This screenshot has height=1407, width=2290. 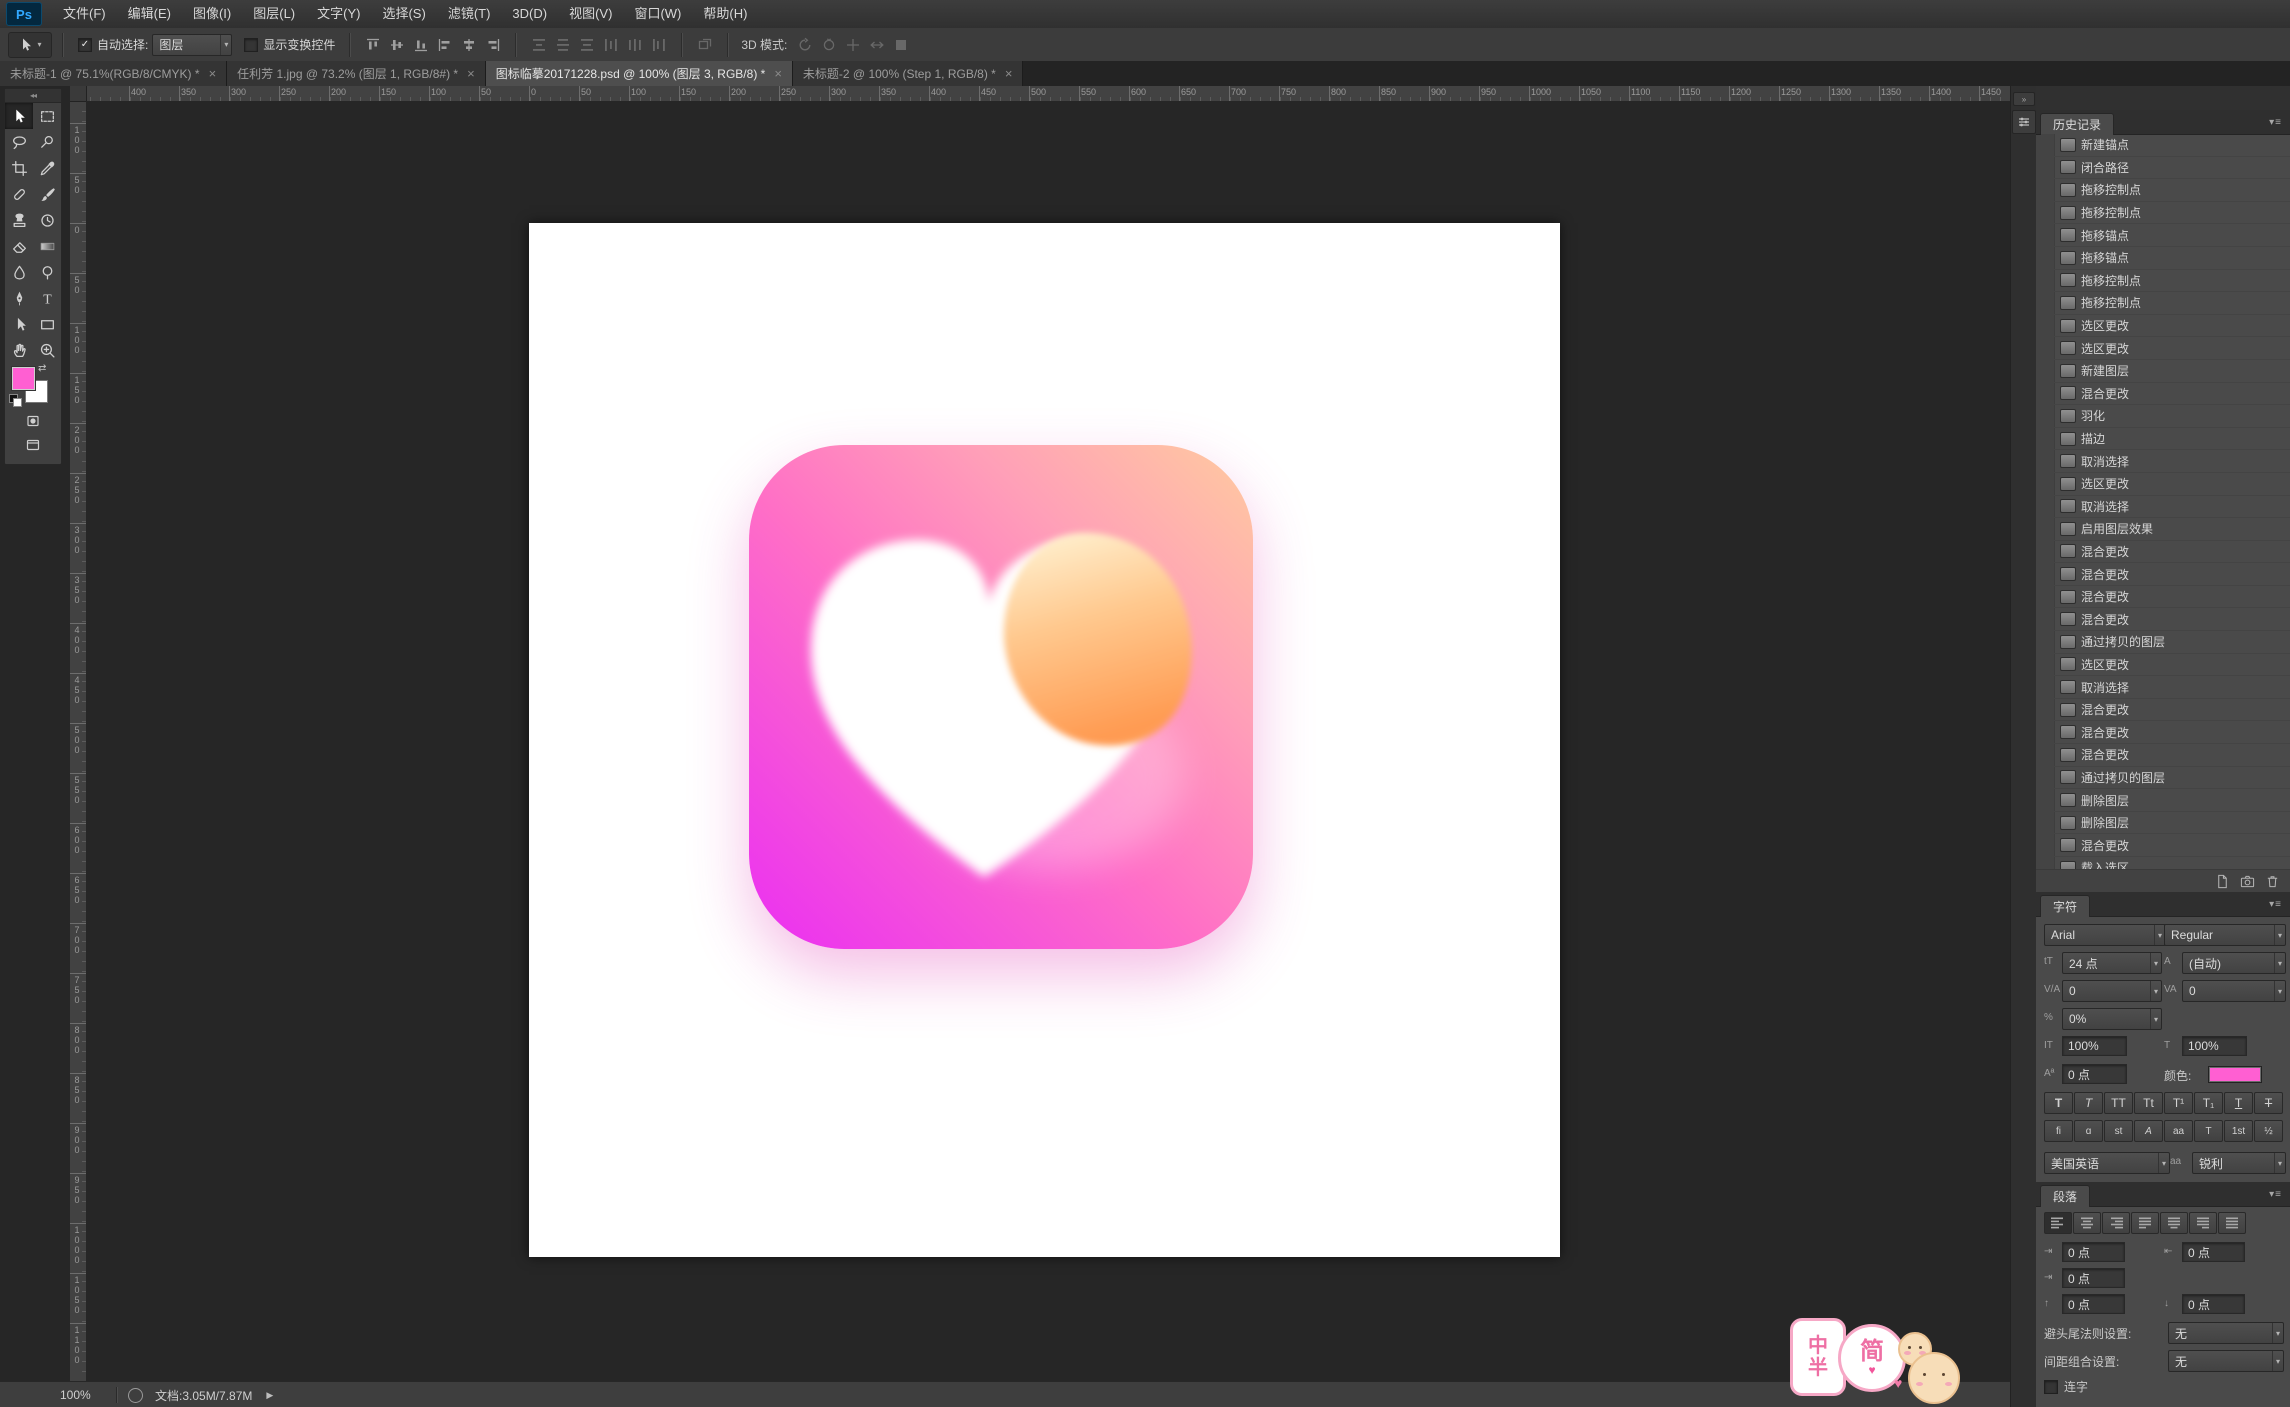 I want to click on indent-left-field: 0 点, so click(x=2093, y=1252).